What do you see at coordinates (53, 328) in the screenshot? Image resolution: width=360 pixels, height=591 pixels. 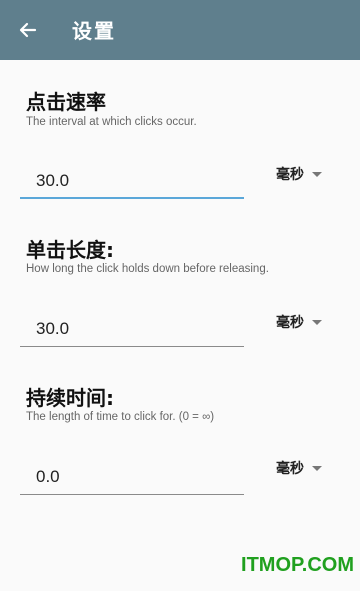 I see `click-length-value: 30.0` at bounding box center [53, 328].